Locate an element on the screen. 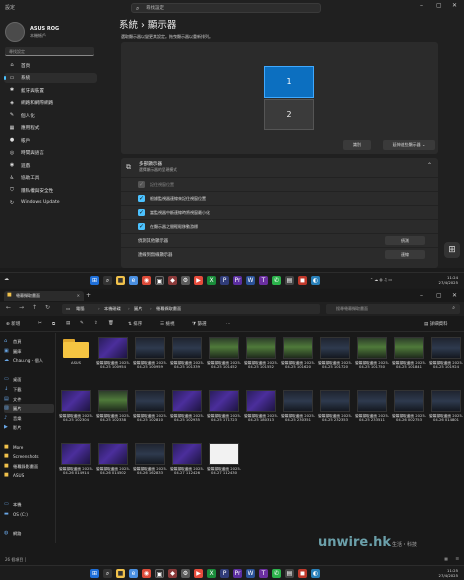 This screenshot has width=464, height=580. file-item: 螢幕擷取畫面 2025-04-25 101720 is located at coordinates (335, 360).